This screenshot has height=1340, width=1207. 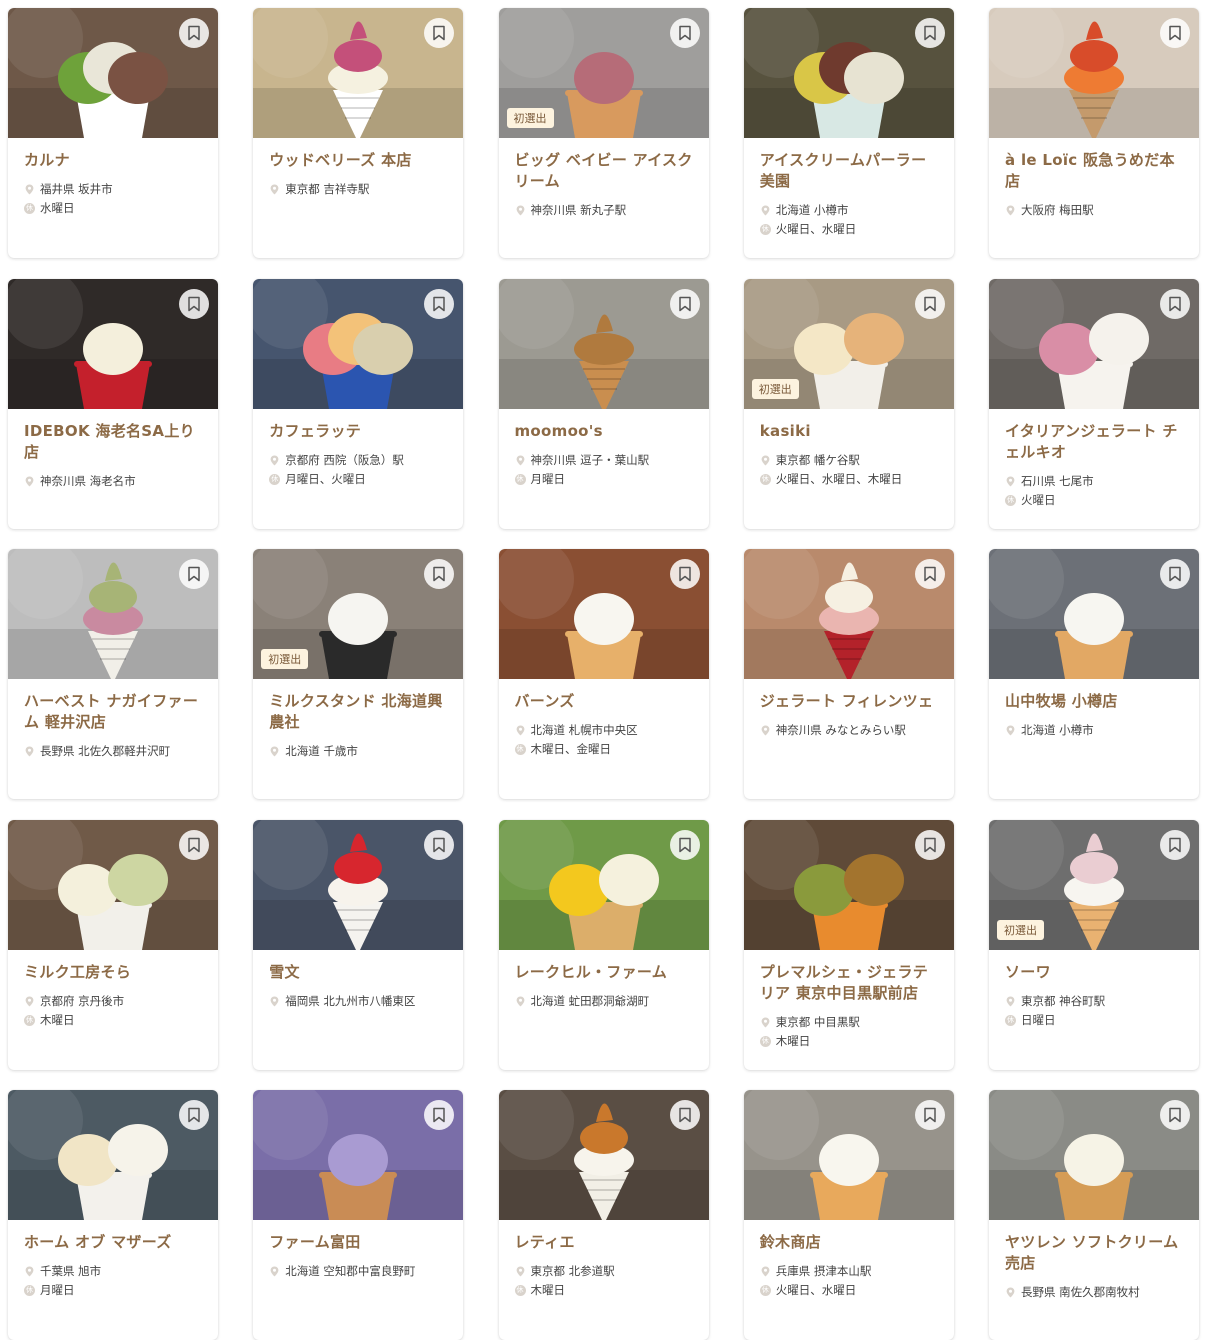 I want to click on shop-name: 山中牧場 小樽店, so click(x=1095, y=701).